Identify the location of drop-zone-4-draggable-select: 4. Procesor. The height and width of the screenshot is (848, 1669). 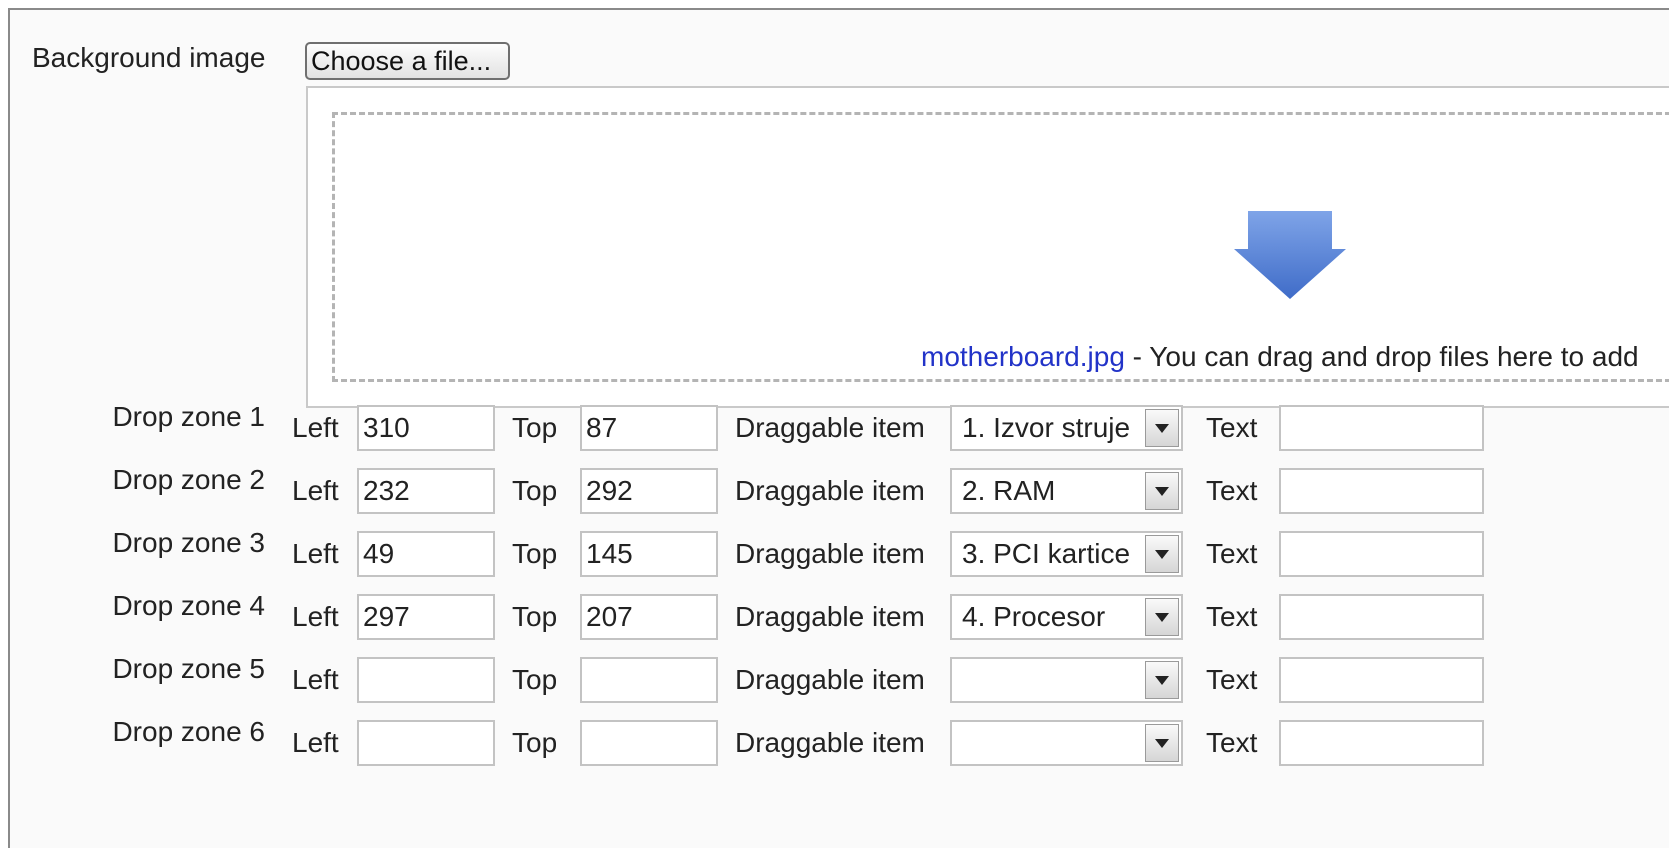
(1066, 617).